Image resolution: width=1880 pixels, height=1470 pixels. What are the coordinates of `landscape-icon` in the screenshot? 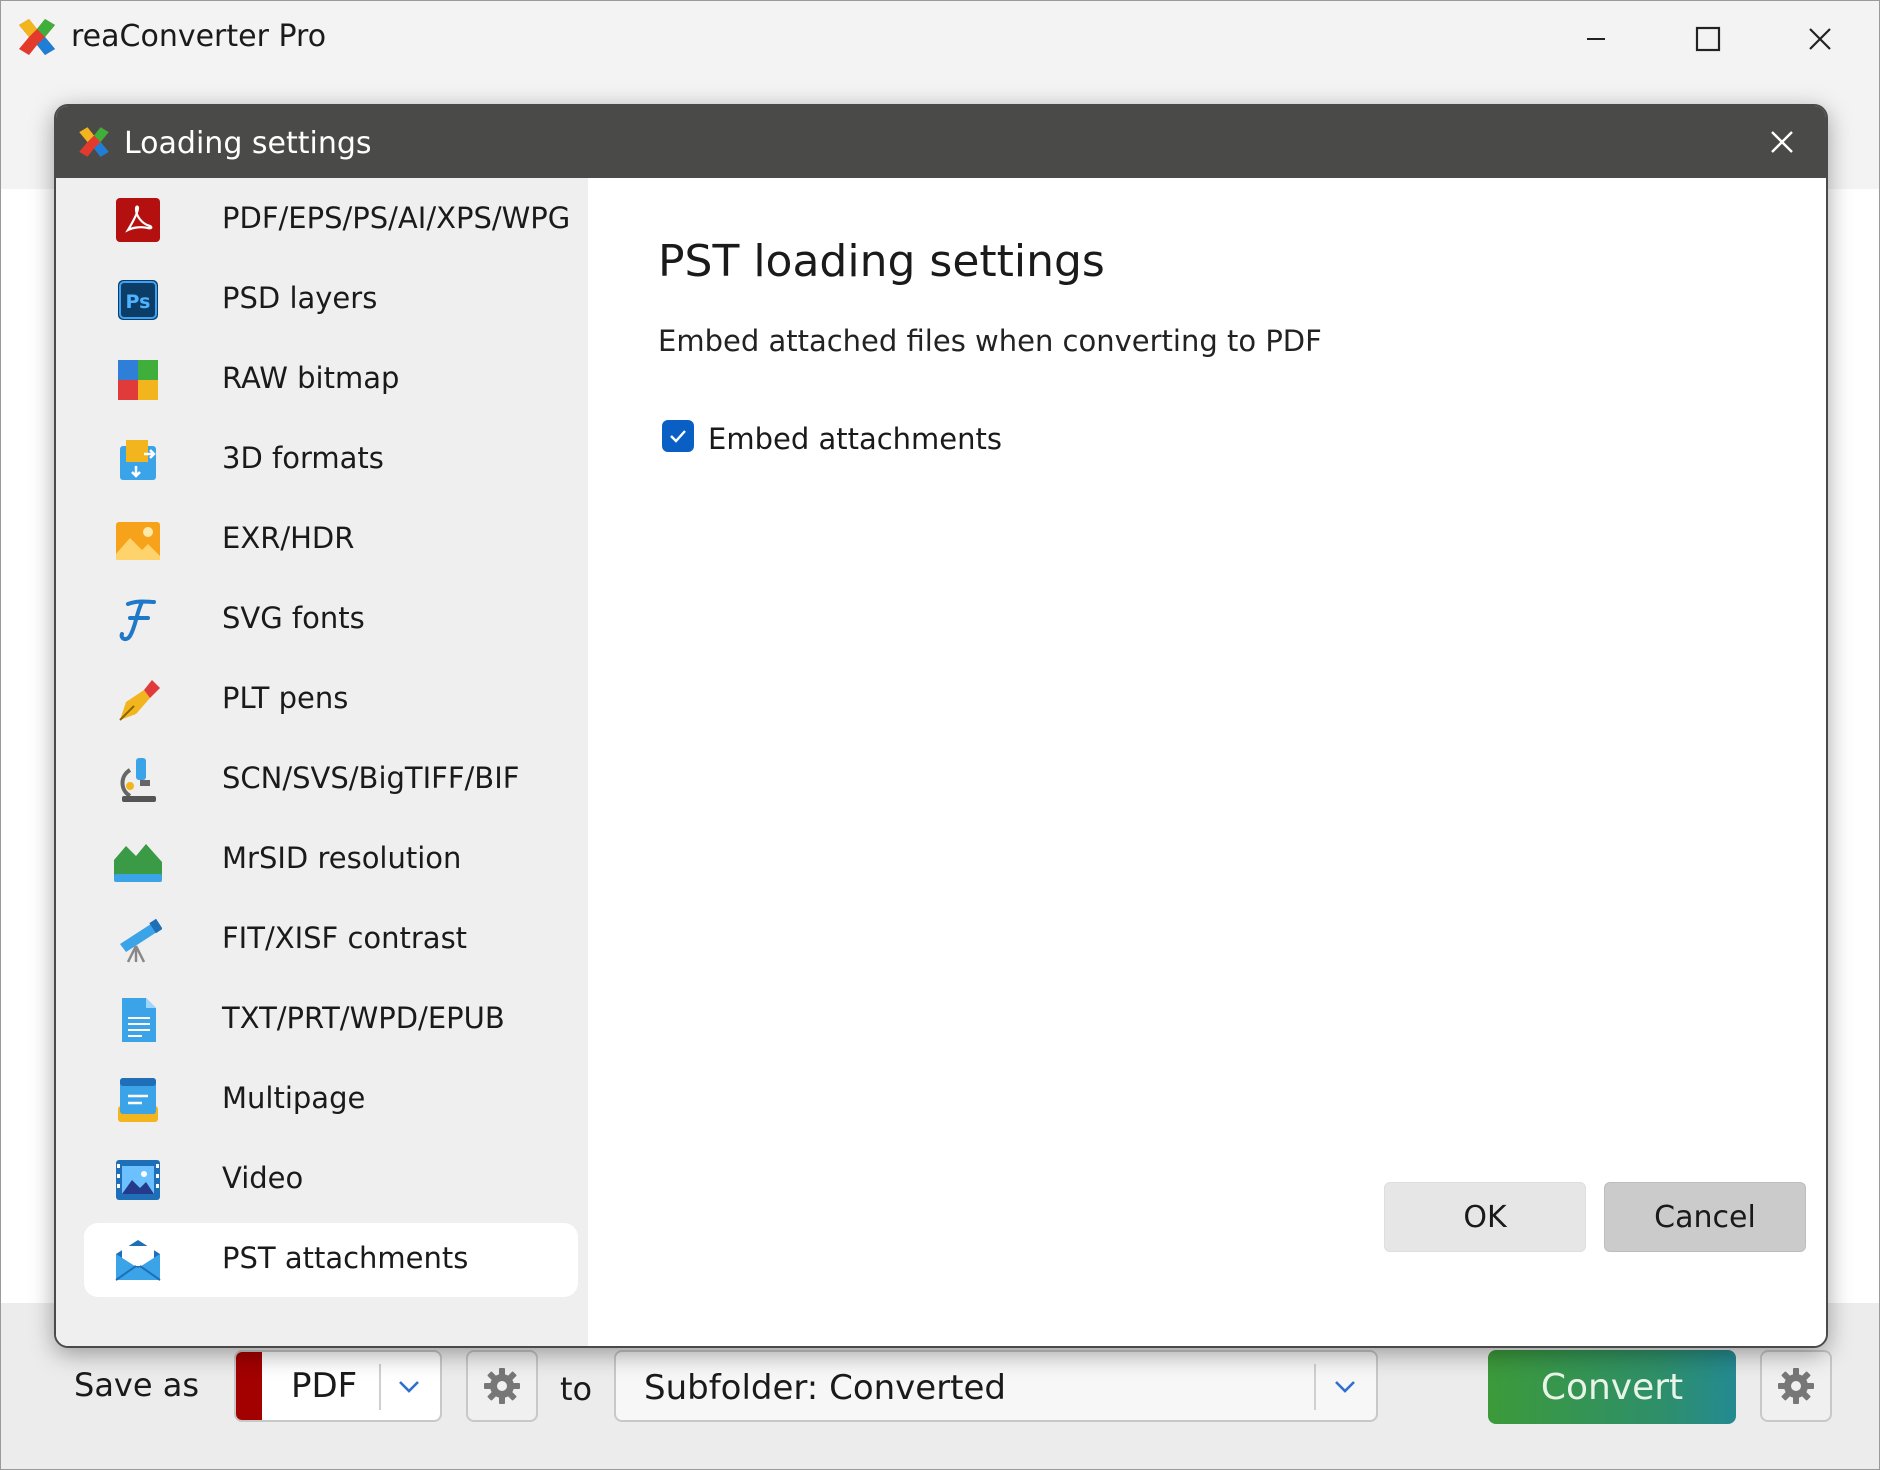 It's located at (138, 863).